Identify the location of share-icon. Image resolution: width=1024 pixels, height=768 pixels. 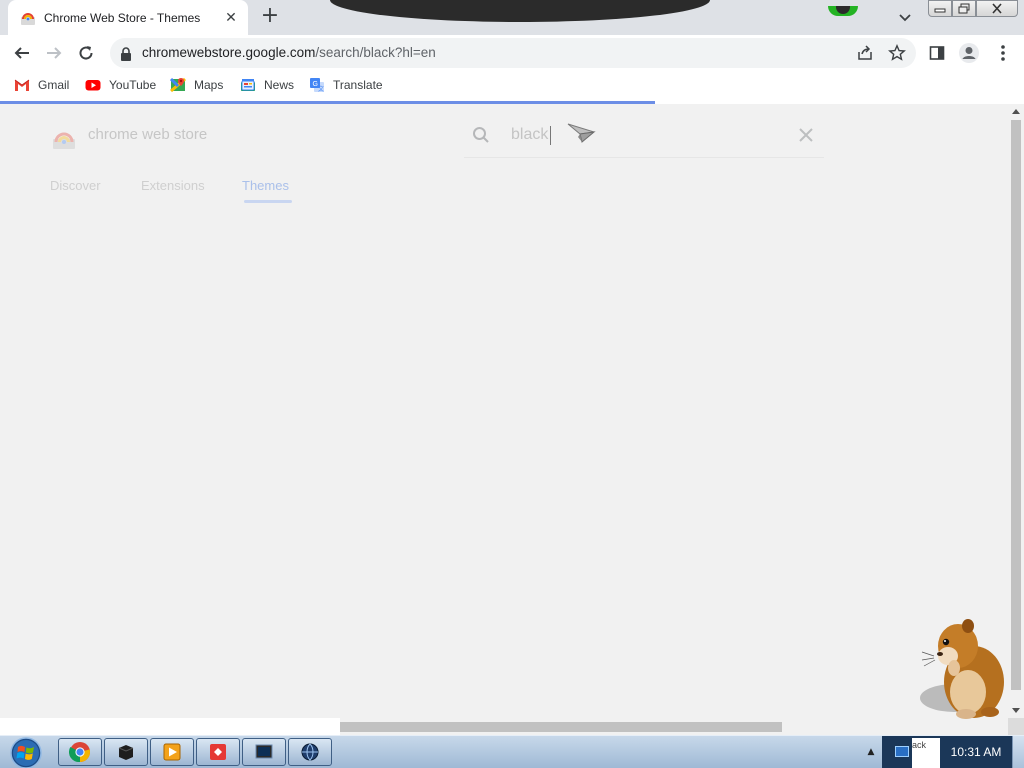
(865, 53).